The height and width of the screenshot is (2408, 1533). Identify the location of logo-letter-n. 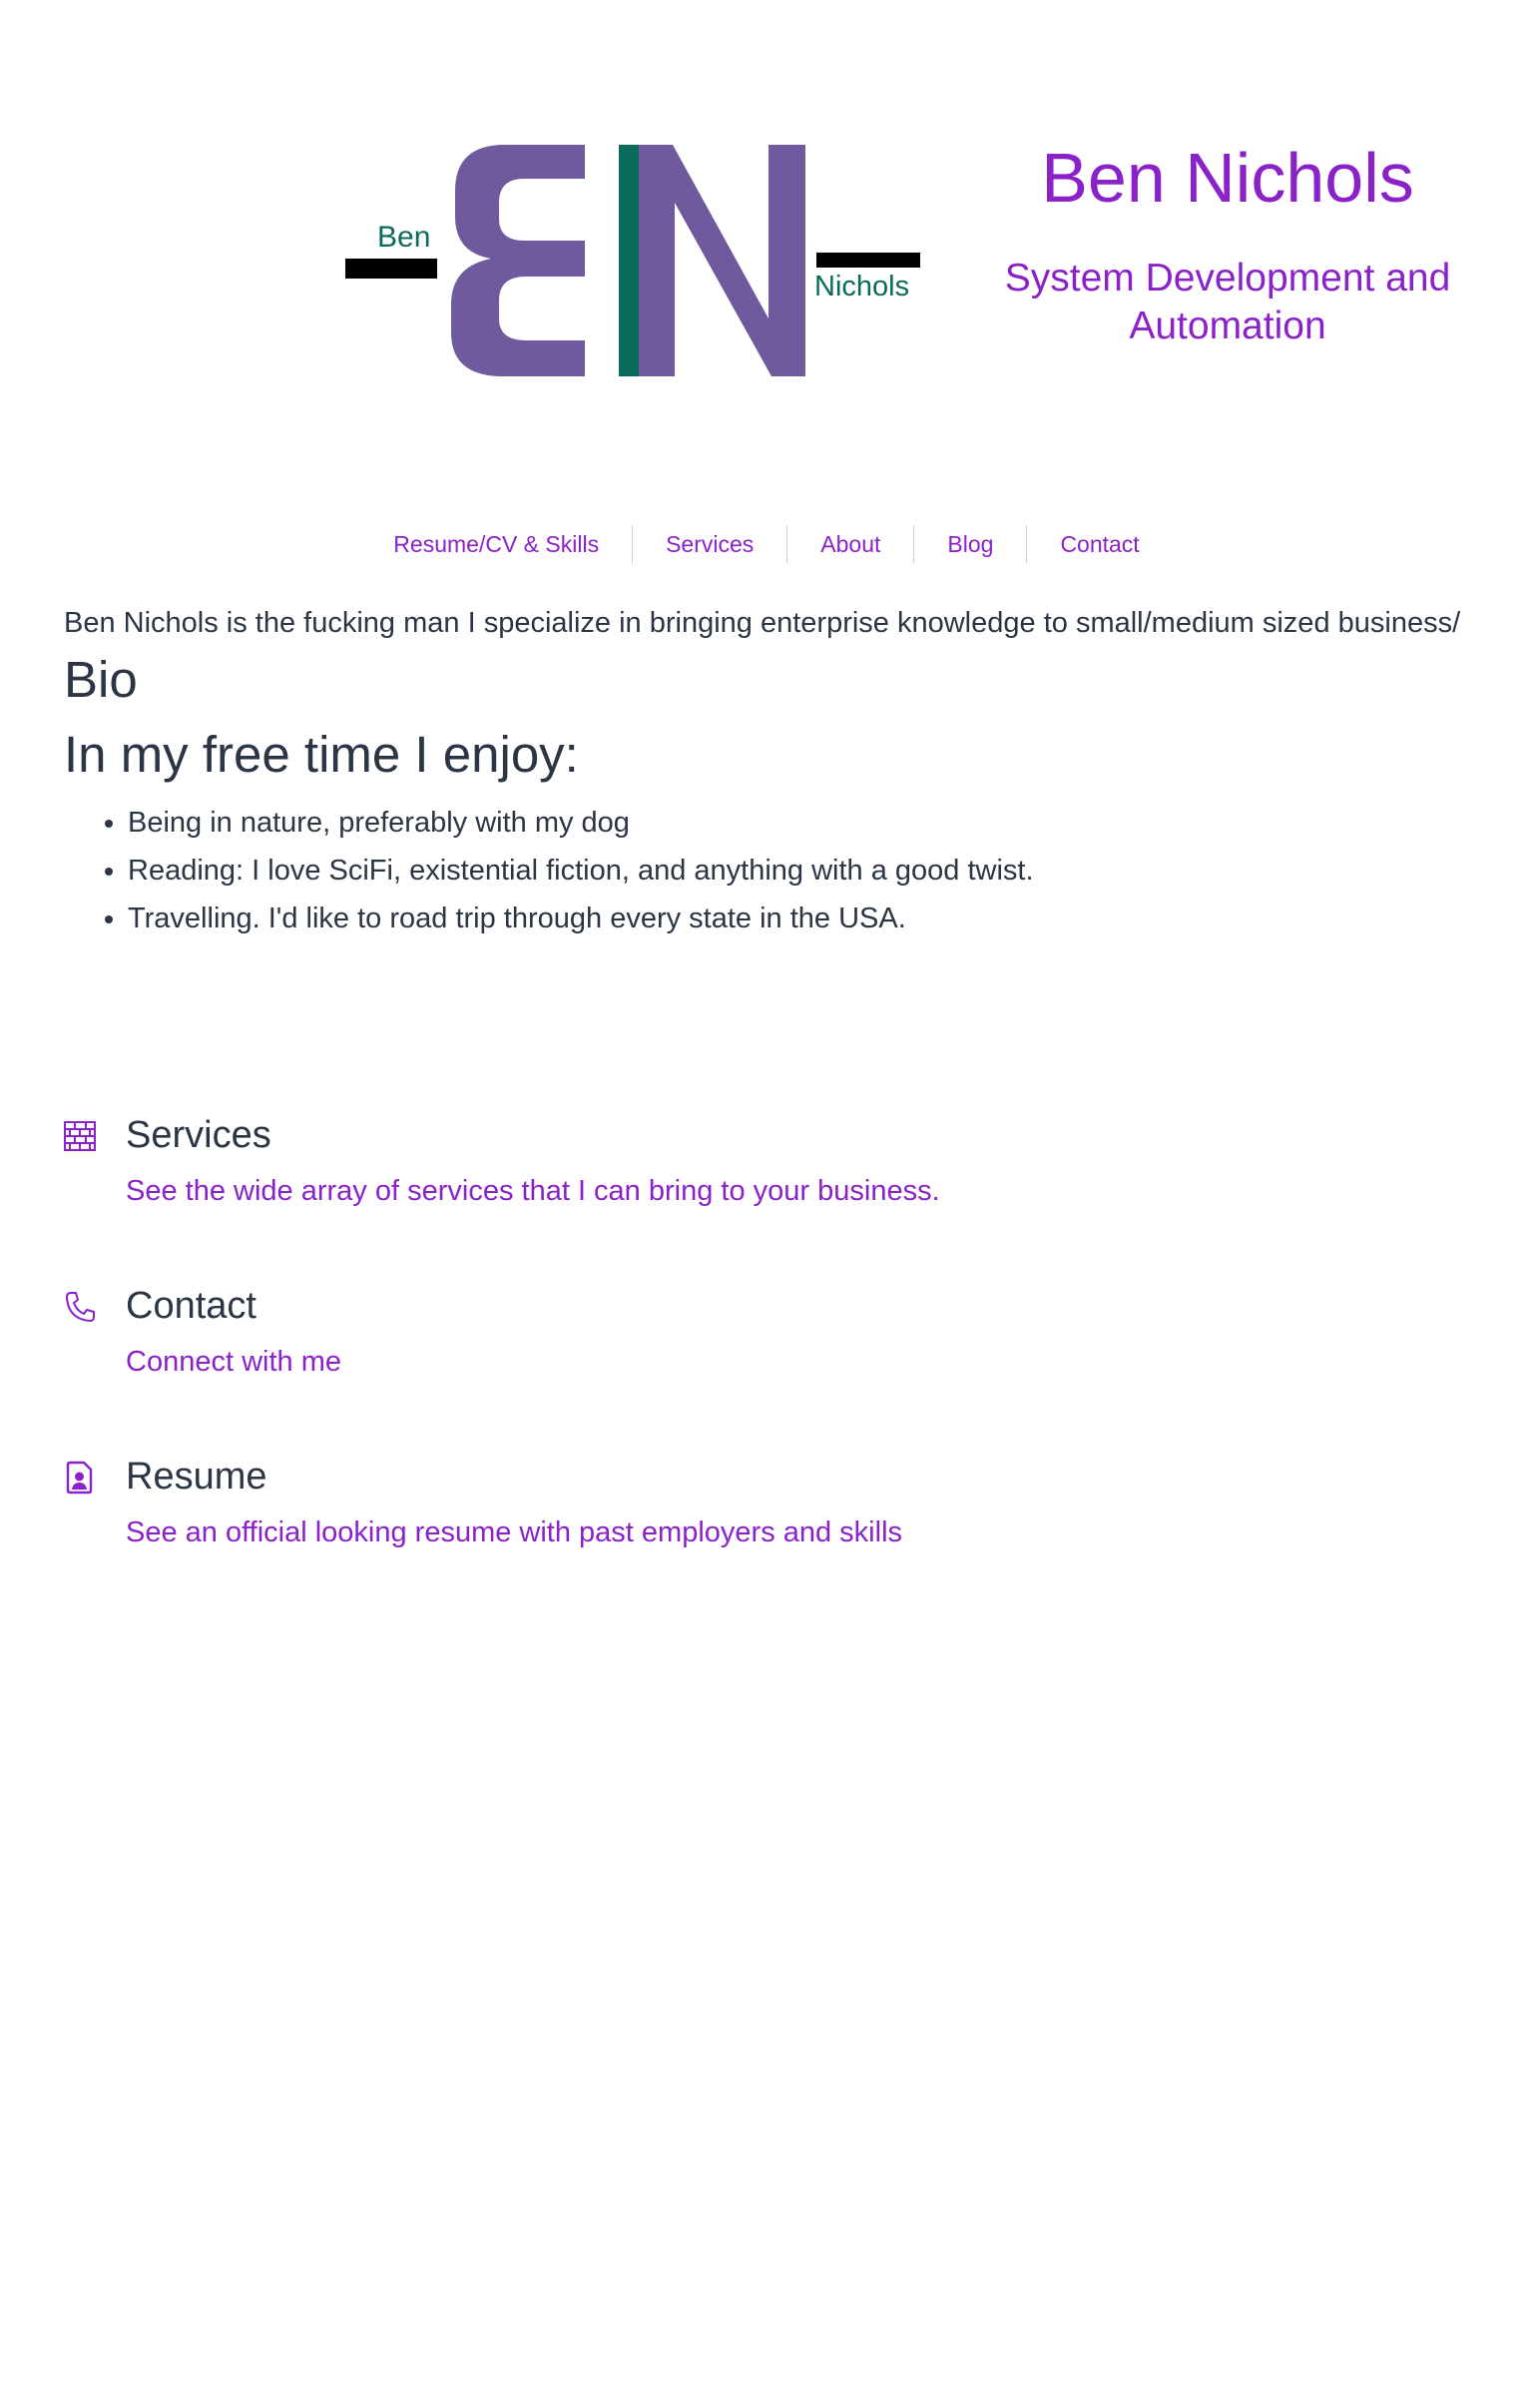
(722, 260).